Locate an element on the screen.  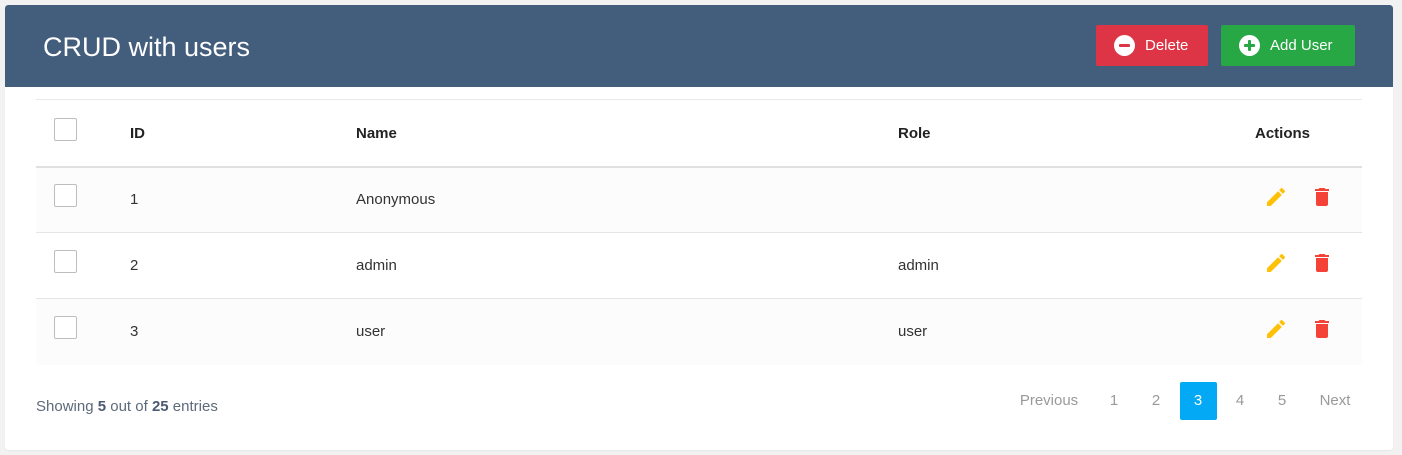
pagination: Previous 1 2 3 4 5 Next is located at coordinates (1183, 401).